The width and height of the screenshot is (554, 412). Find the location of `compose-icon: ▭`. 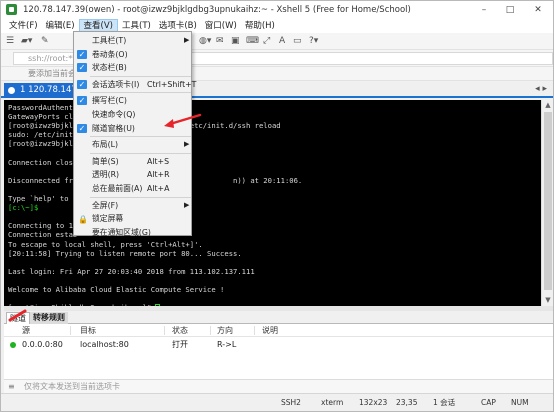

compose-icon: ▭ is located at coordinates (297, 41).